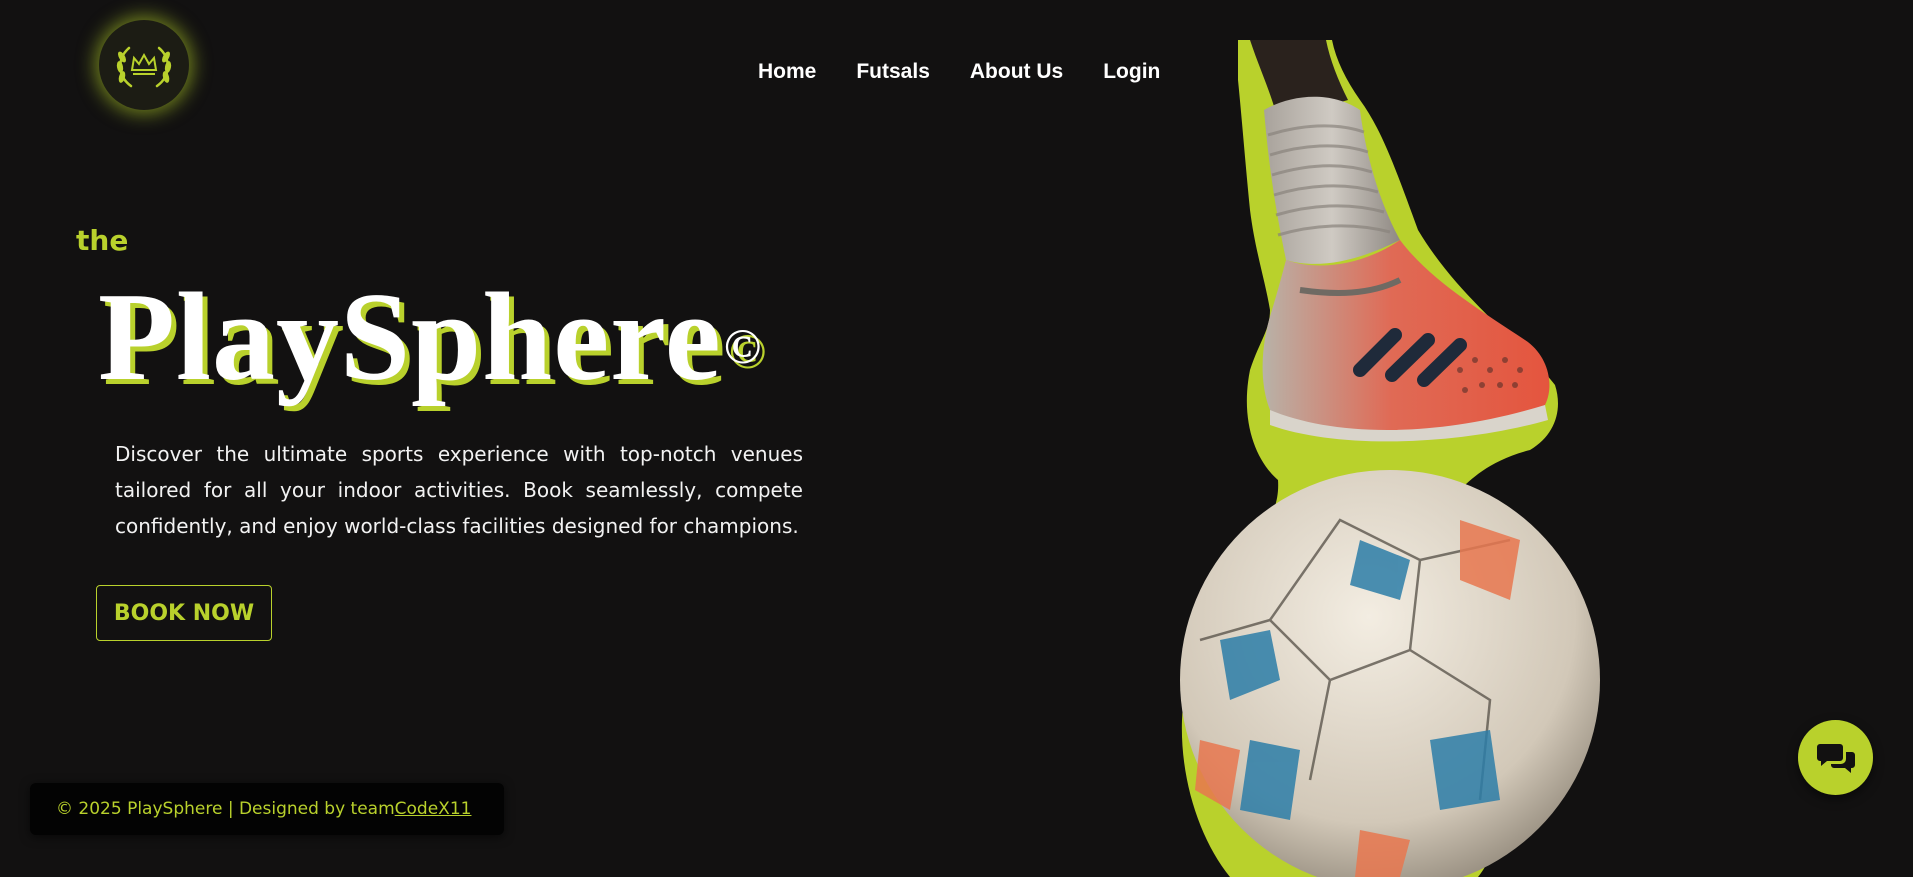  I want to click on chat-button, so click(1835, 757).